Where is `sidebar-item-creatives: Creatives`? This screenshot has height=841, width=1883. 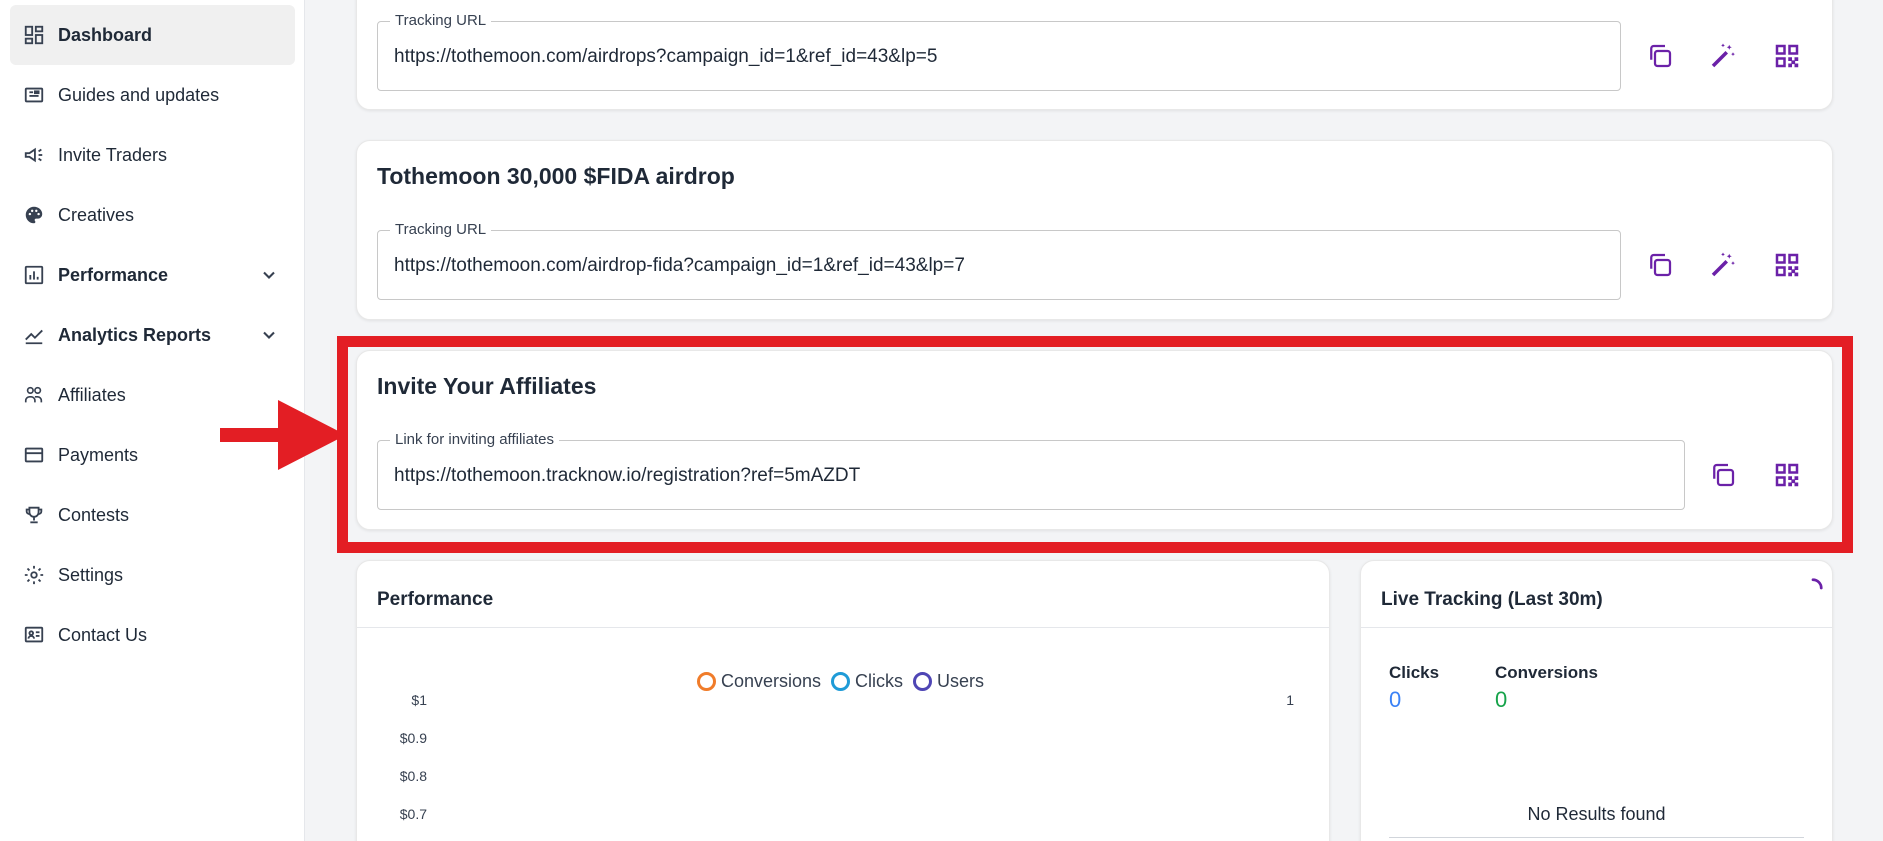 sidebar-item-creatives: Creatives is located at coordinates (152, 215).